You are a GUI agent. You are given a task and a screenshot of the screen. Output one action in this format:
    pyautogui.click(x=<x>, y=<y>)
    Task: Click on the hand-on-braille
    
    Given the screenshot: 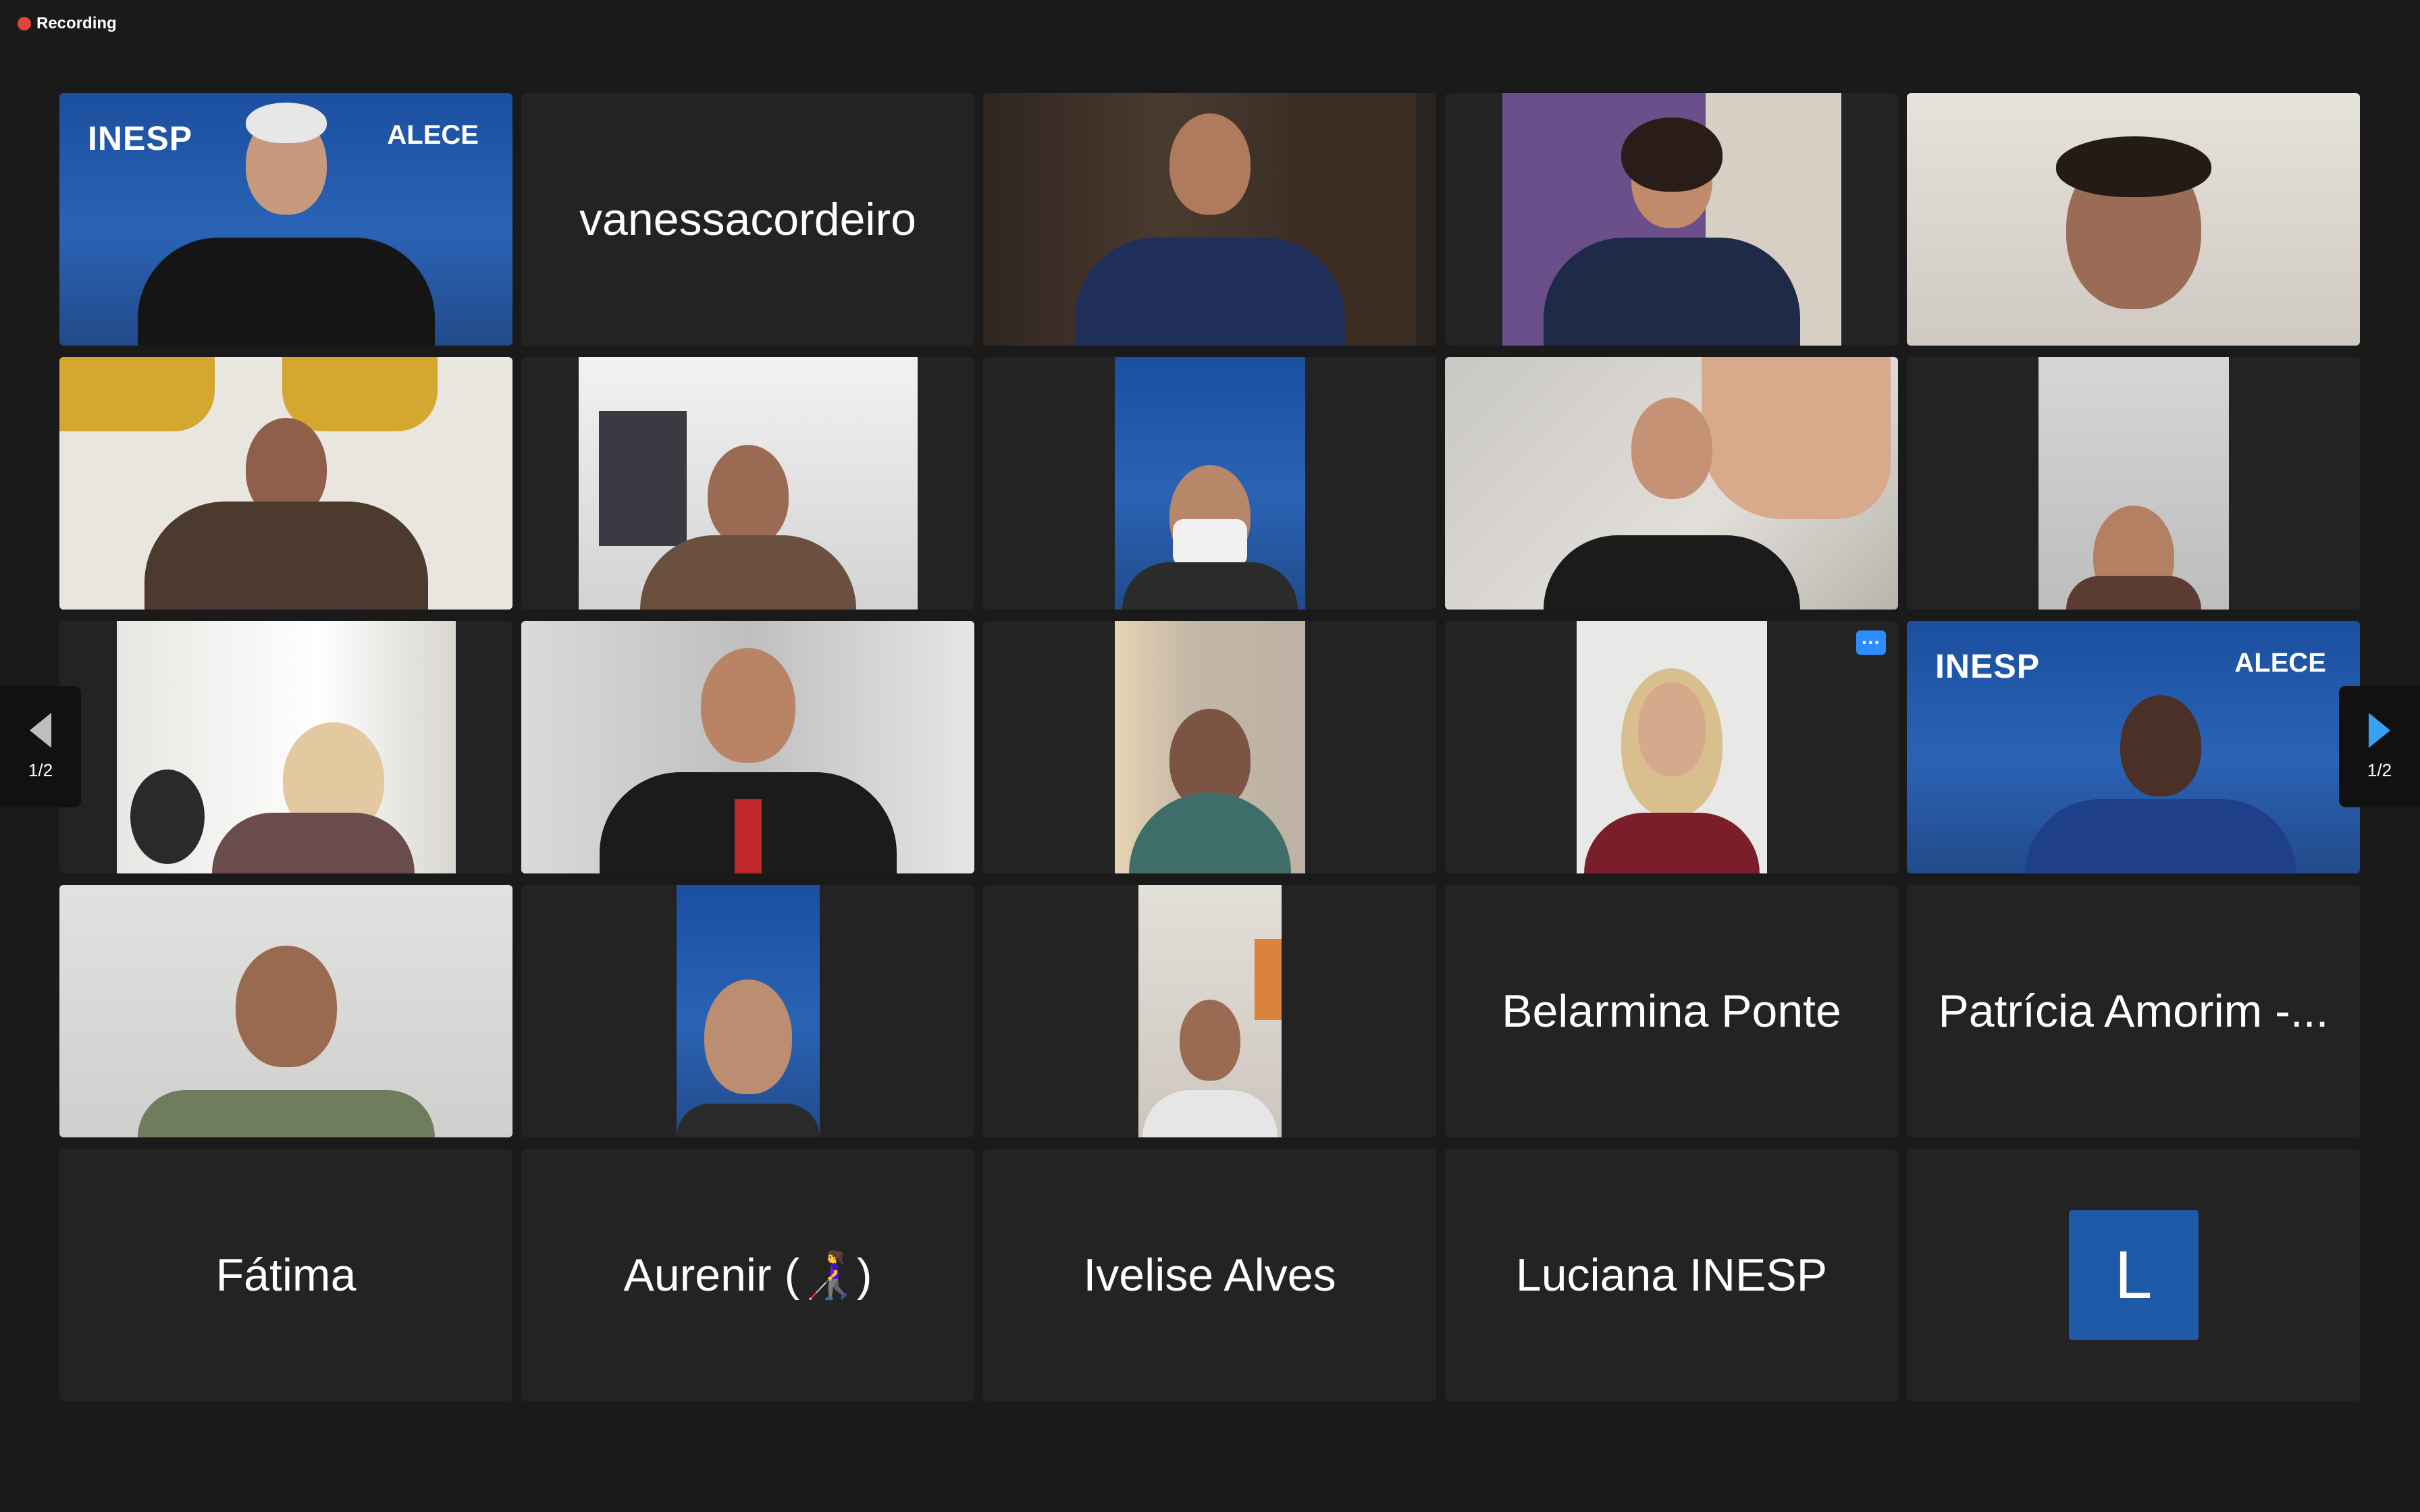 What is the action you would take?
    pyautogui.click(x=1796, y=438)
    